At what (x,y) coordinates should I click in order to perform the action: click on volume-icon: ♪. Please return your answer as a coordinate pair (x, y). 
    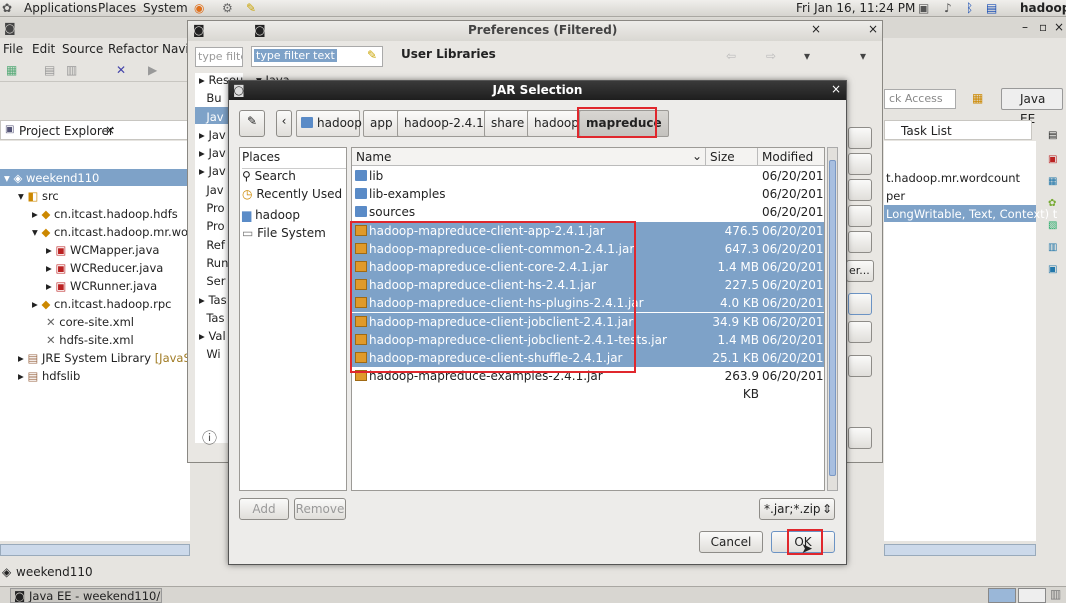
    Looking at the image, I should click on (948, 8).